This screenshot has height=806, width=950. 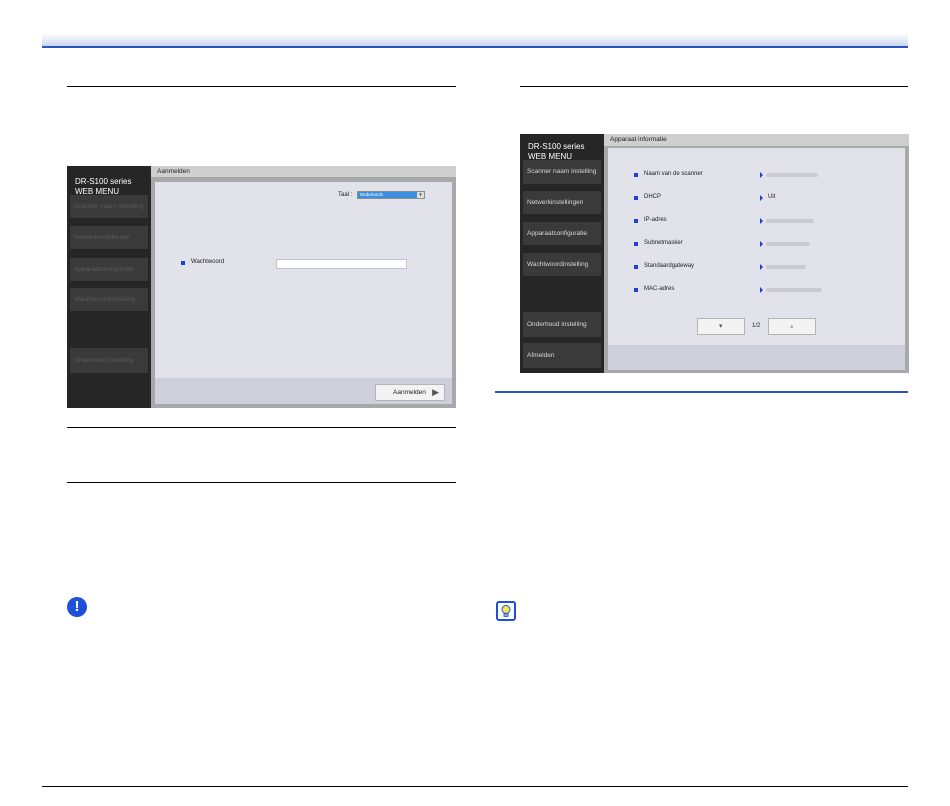 What do you see at coordinates (475, 40) in the screenshot?
I see `header-band` at bounding box center [475, 40].